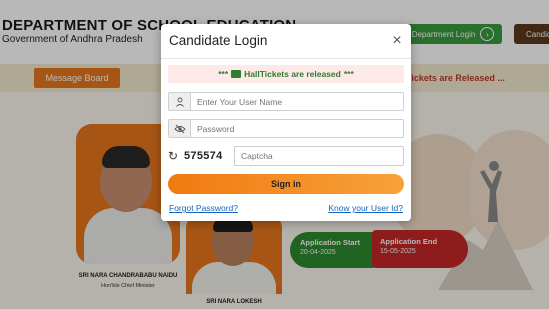 Image resolution: width=549 pixels, height=309 pixels. I want to click on notice-text: HallTickets are released, so click(292, 74).